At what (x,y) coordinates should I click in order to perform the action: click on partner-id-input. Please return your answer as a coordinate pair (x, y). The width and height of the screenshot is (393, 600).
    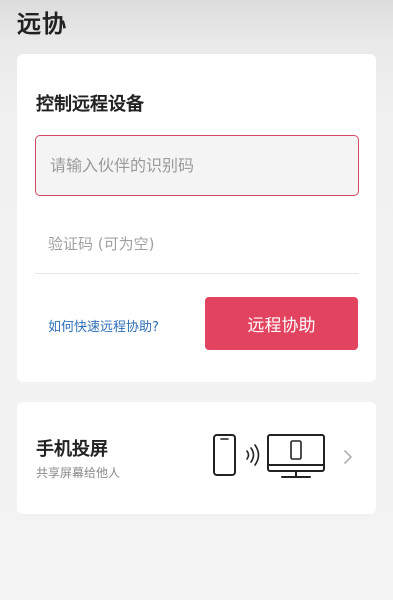
    Looking at the image, I should click on (197, 165).